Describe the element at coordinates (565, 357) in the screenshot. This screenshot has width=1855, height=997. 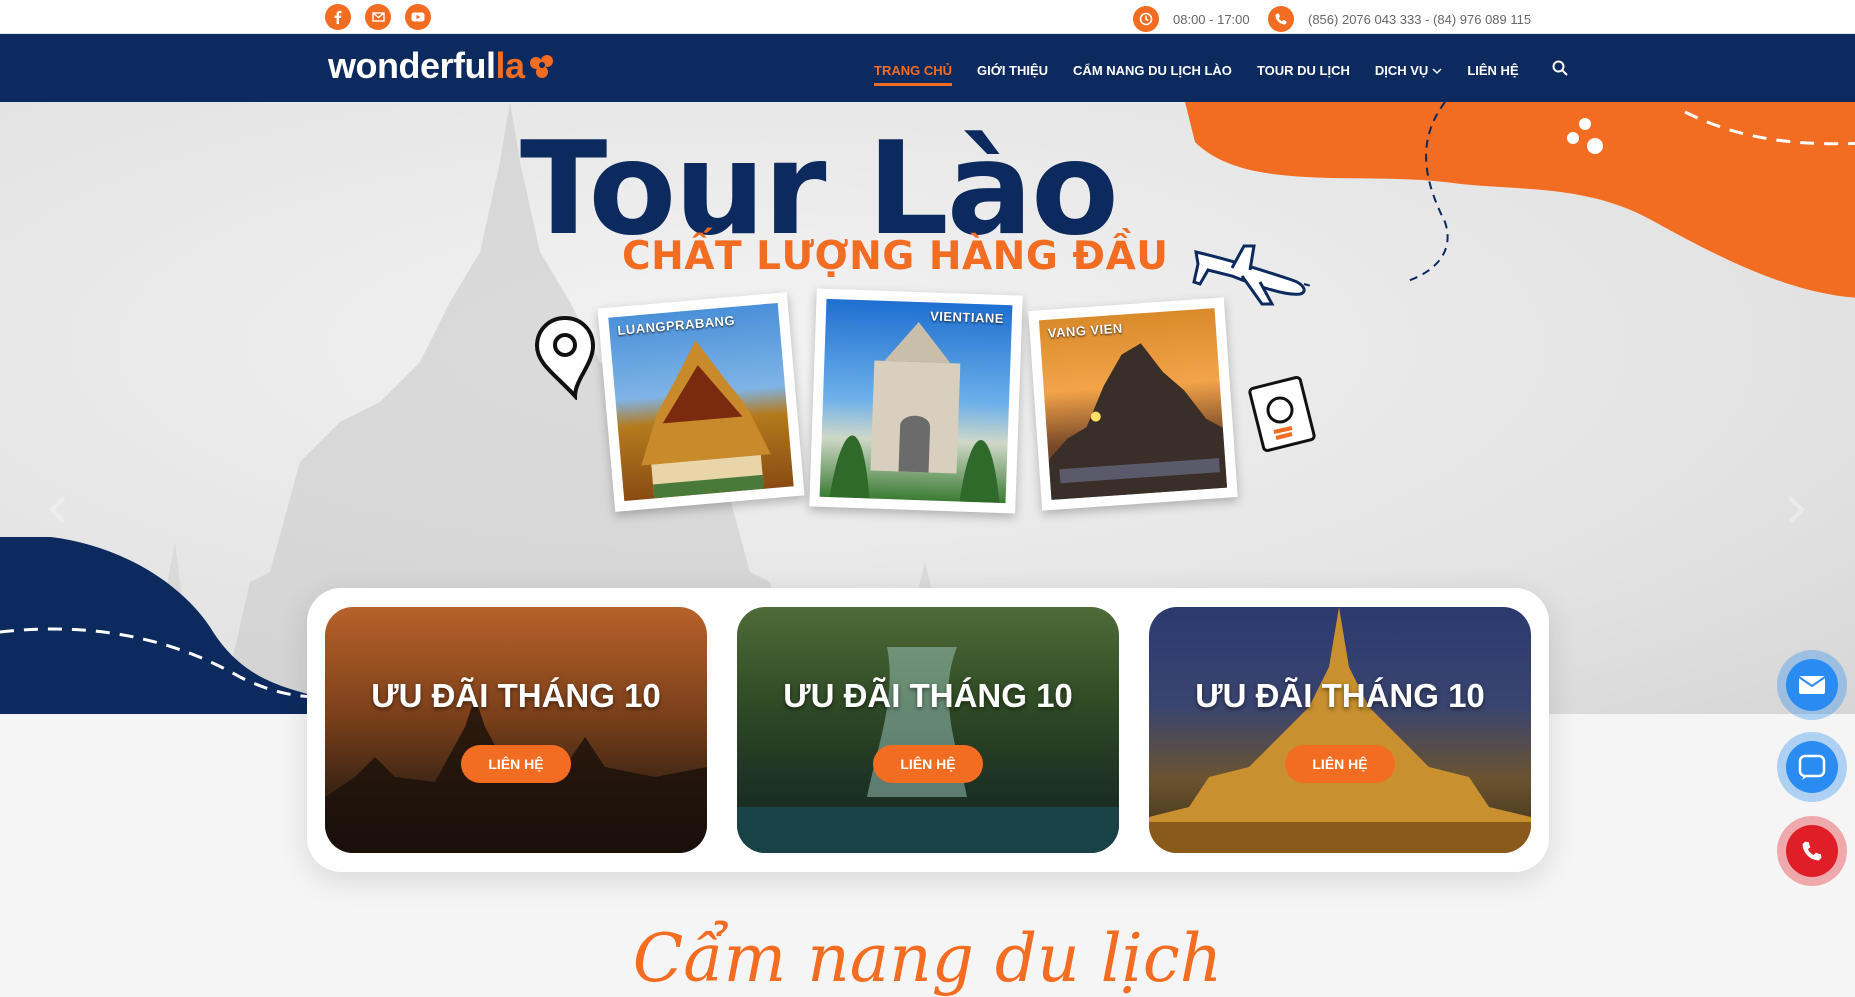
I see `location-pin-icon` at that location.